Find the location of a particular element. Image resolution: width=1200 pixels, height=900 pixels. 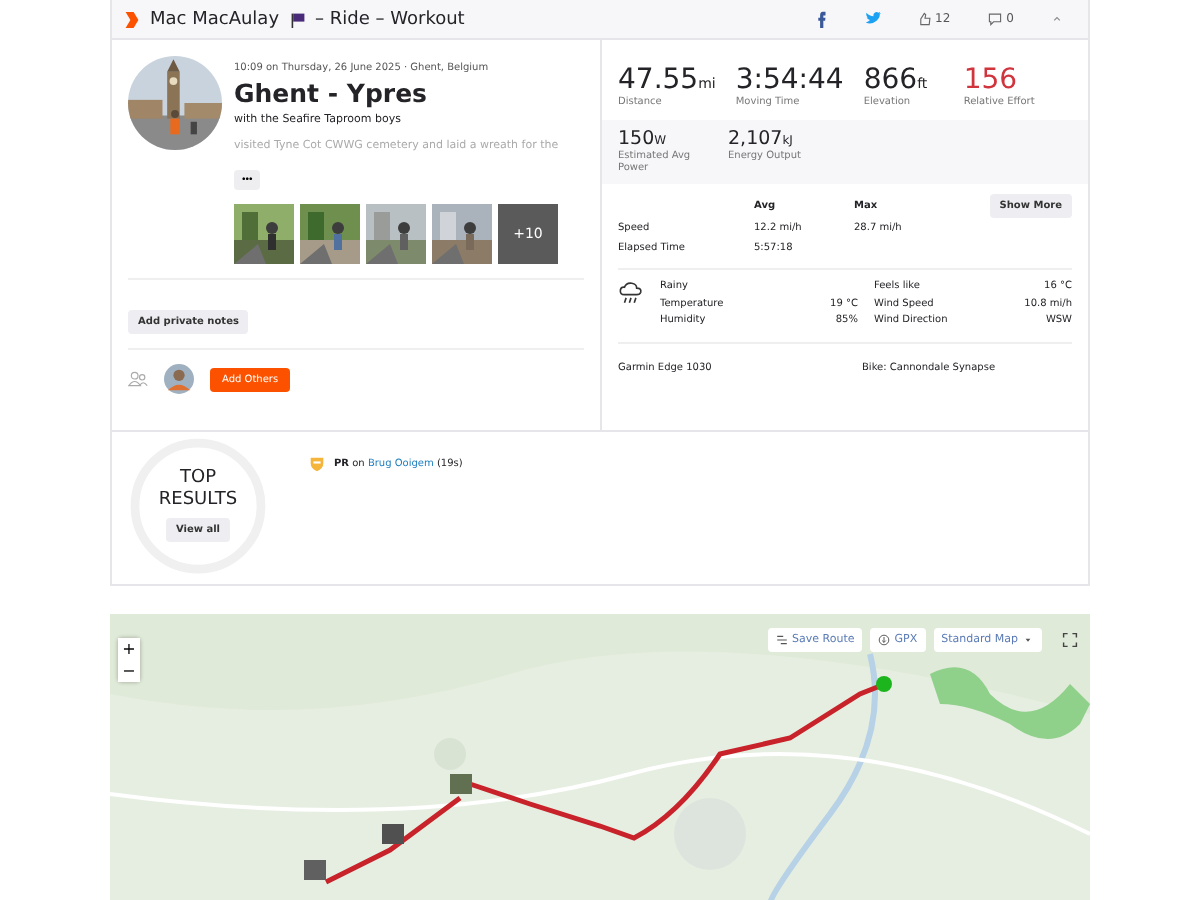

athlete-name: Mac MacAulay is located at coordinates (215, 19).